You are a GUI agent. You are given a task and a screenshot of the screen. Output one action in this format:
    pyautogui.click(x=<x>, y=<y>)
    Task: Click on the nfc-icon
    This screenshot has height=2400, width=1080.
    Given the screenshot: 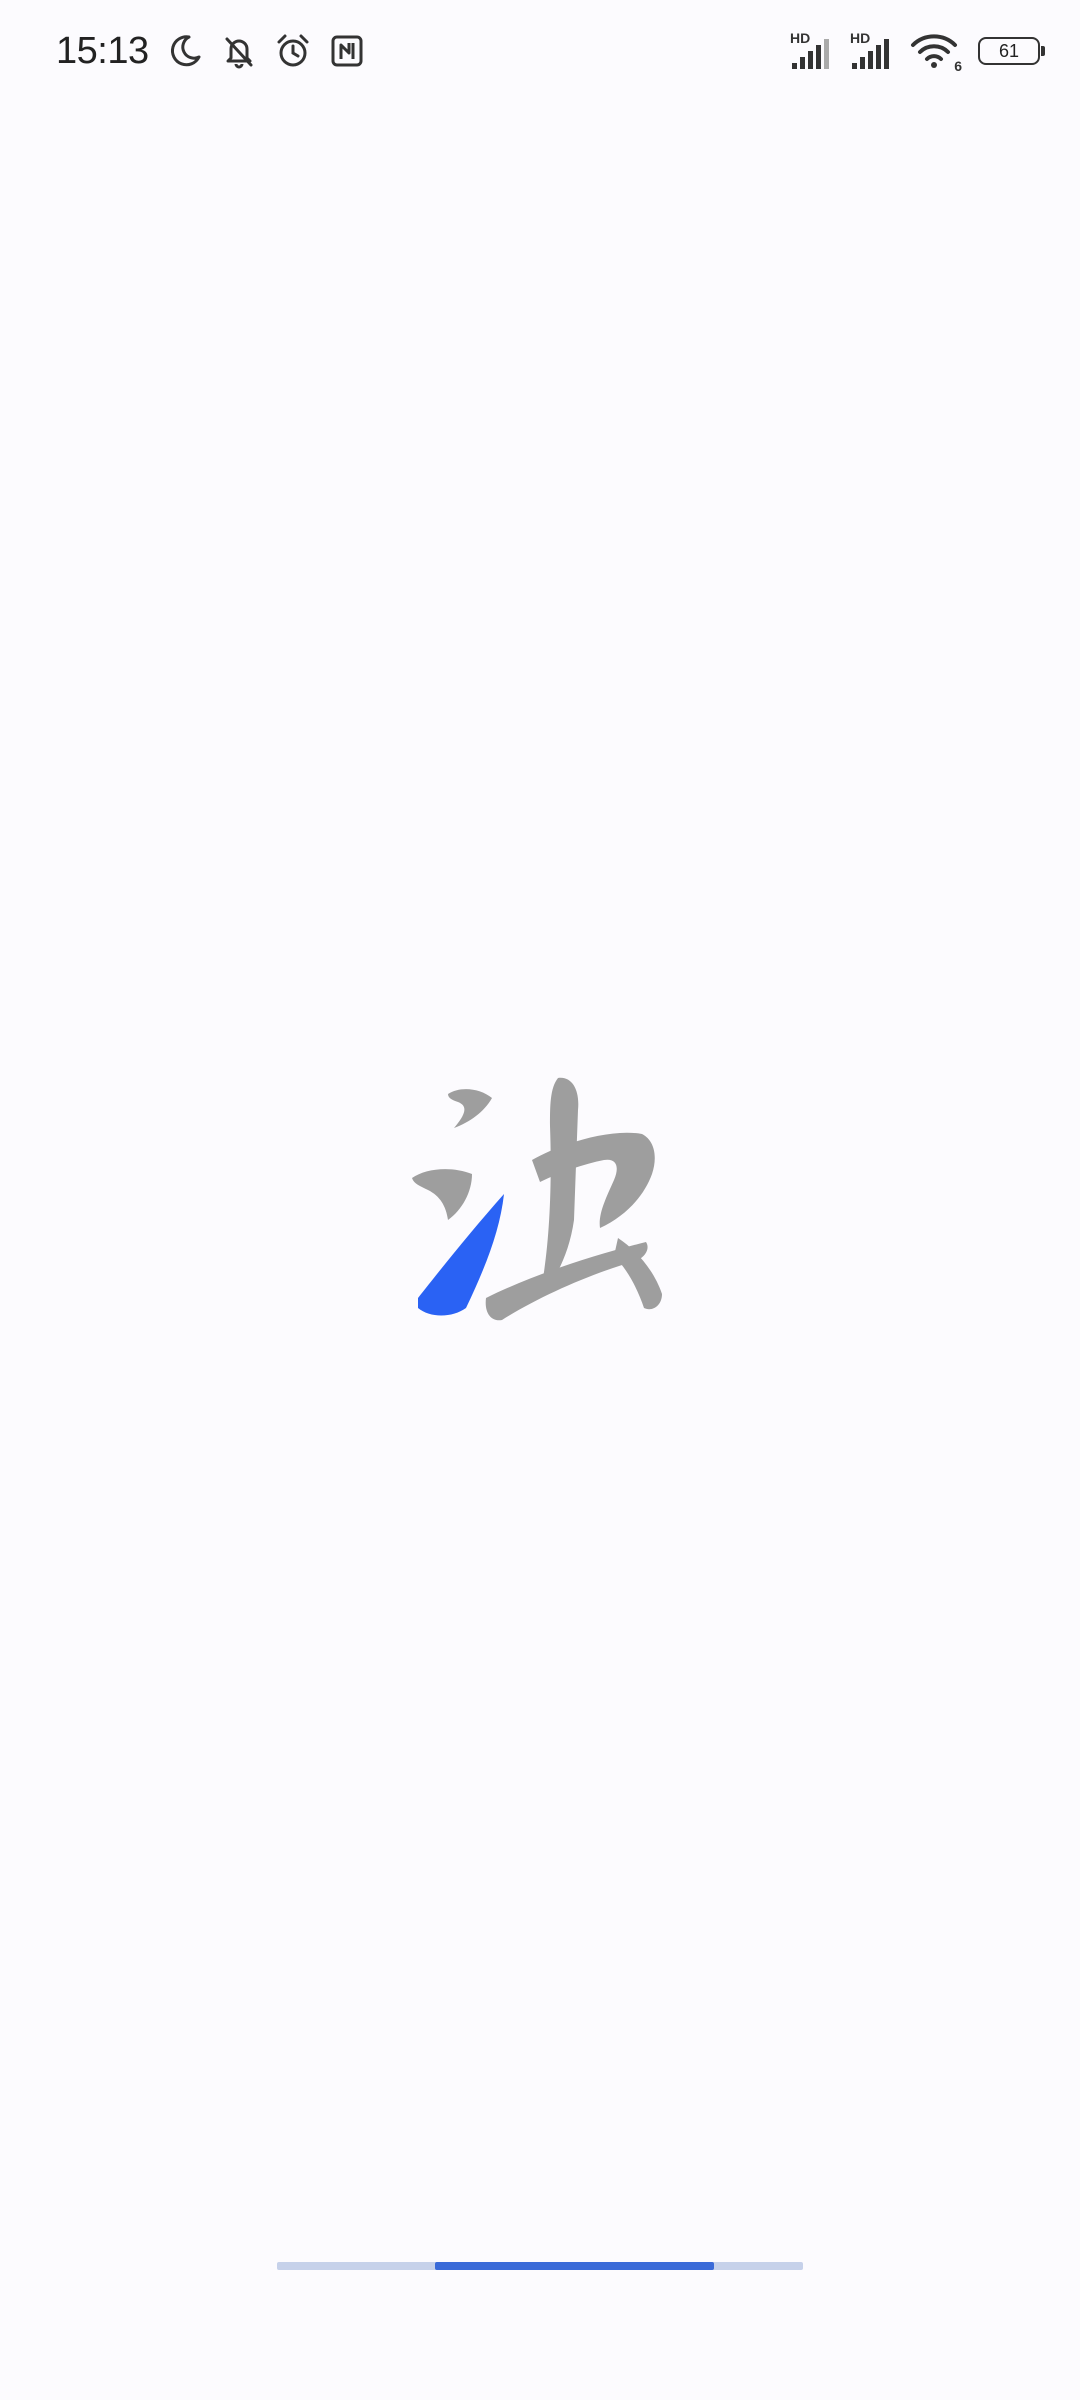 What is the action you would take?
    pyautogui.click(x=347, y=51)
    